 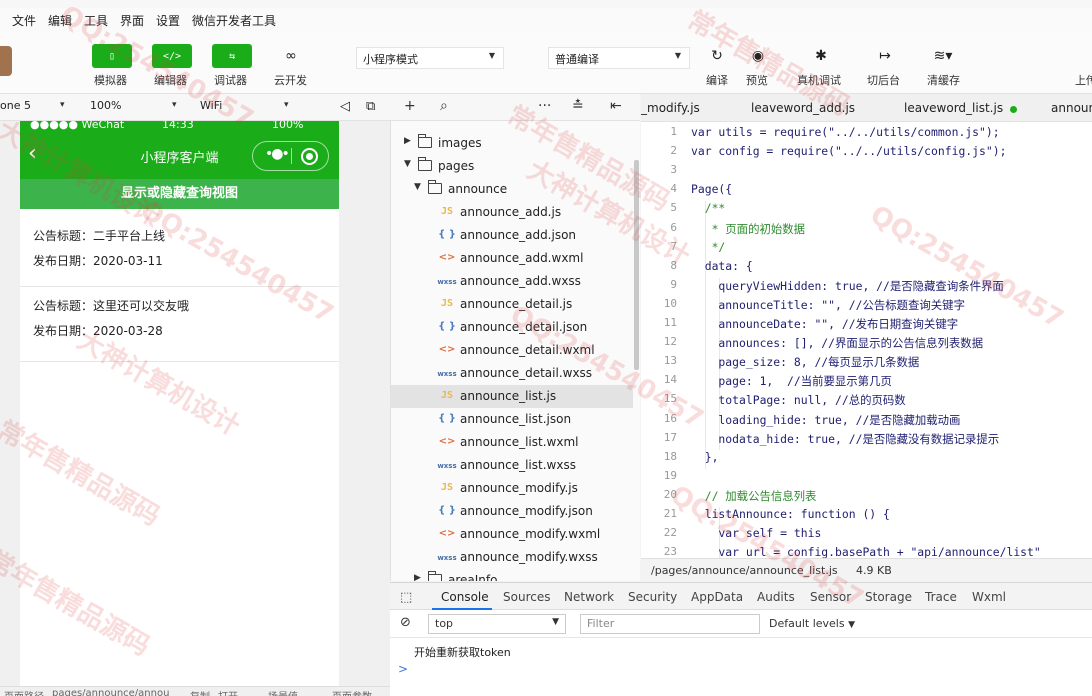 I want to click on tree-file: wxss announce_add.wxss, so click(x=512, y=281).